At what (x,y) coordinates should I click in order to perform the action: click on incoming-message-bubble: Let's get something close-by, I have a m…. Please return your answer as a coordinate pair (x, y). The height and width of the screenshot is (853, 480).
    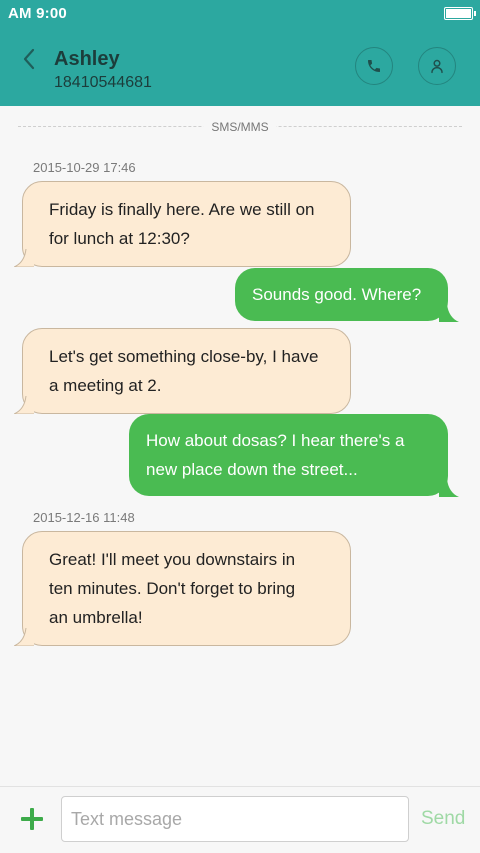
    Looking at the image, I should click on (182, 371).